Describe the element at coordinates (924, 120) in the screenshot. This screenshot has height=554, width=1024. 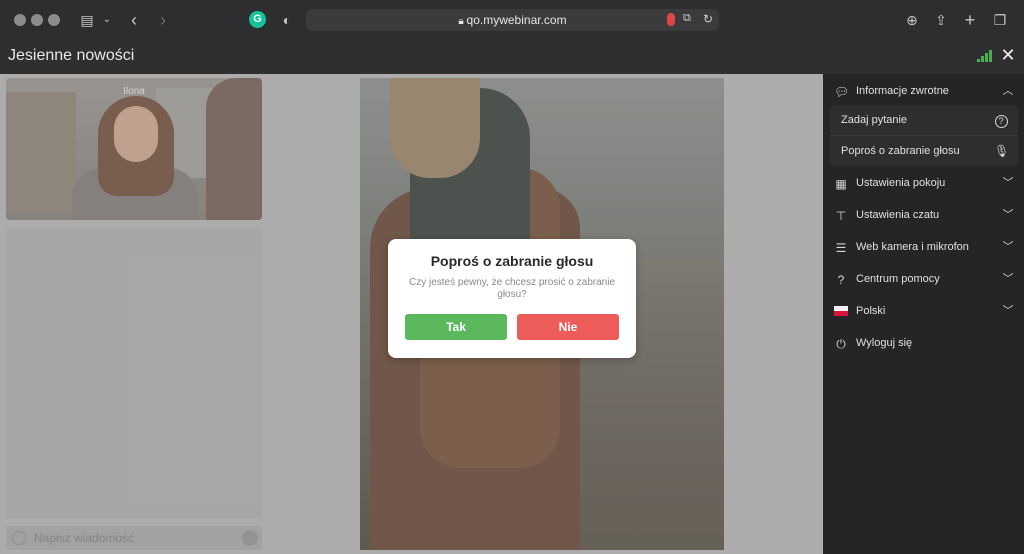
I see `sidebar-subitem-ask-question: Zadaj pytanie ?` at that location.